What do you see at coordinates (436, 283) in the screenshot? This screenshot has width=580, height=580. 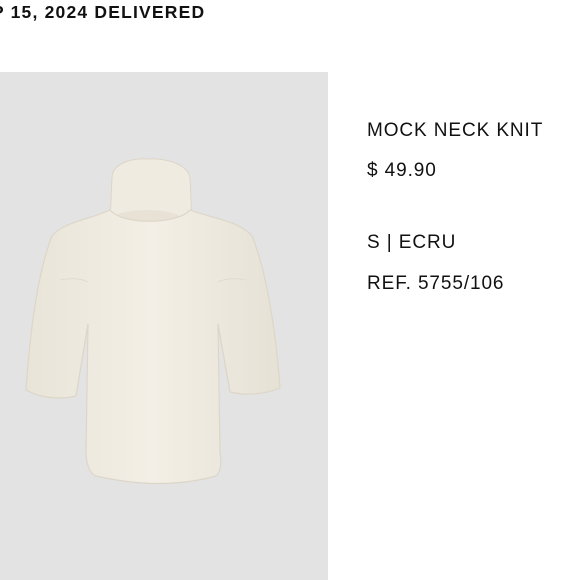 I see `product-reference: REF. 5755/106` at bounding box center [436, 283].